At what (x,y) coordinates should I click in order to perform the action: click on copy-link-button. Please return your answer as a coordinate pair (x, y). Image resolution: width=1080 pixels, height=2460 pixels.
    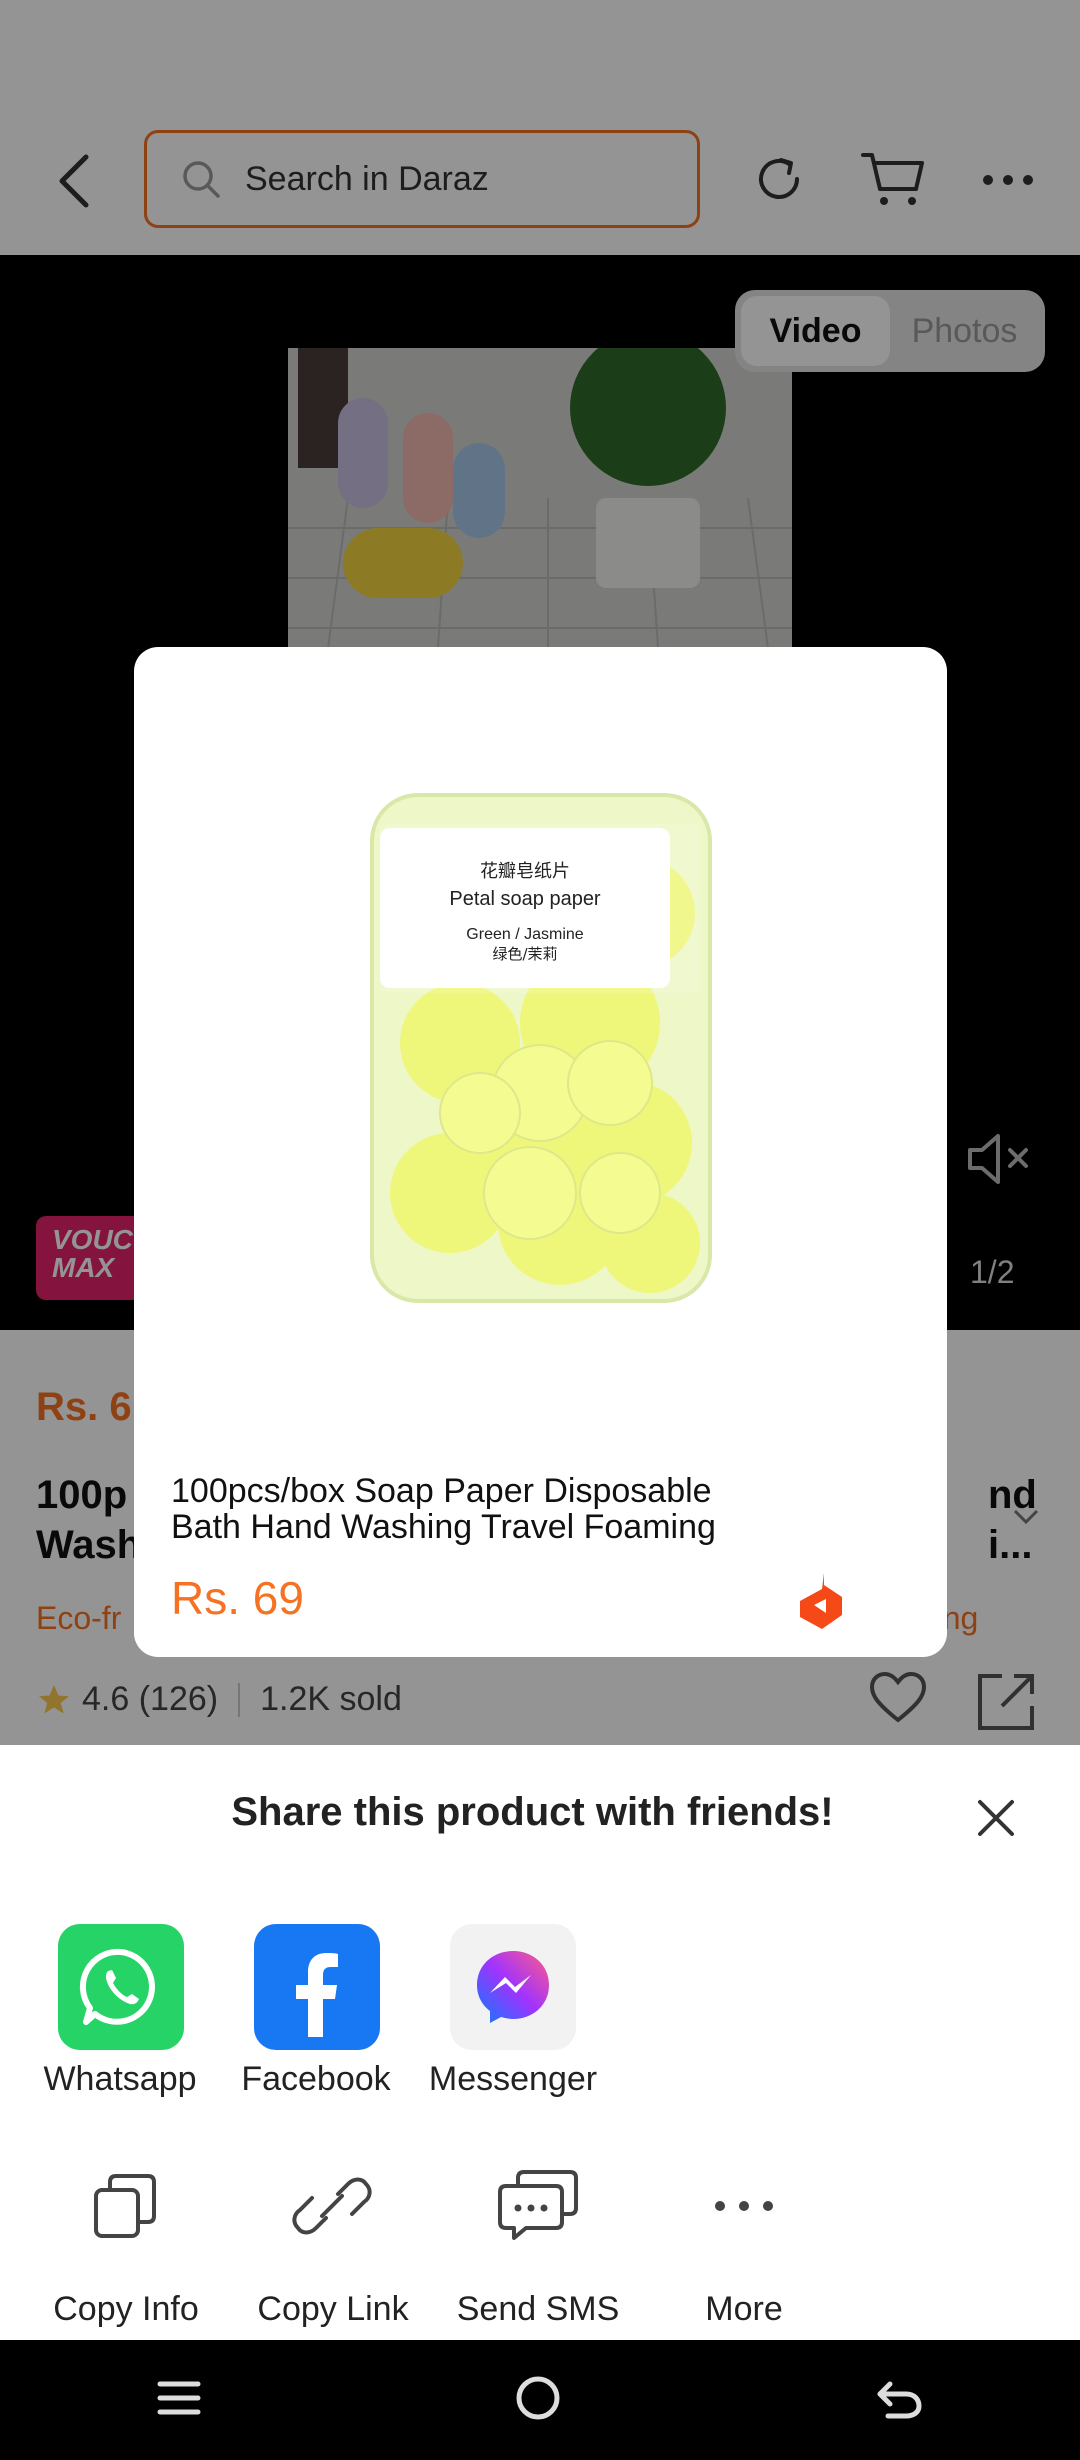
    Looking at the image, I should click on (332, 2208).